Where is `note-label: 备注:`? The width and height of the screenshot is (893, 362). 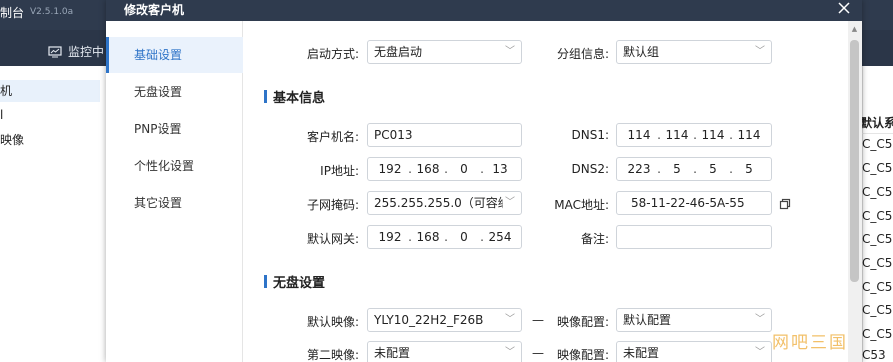
note-label: 备注: is located at coordinates (594, 239).